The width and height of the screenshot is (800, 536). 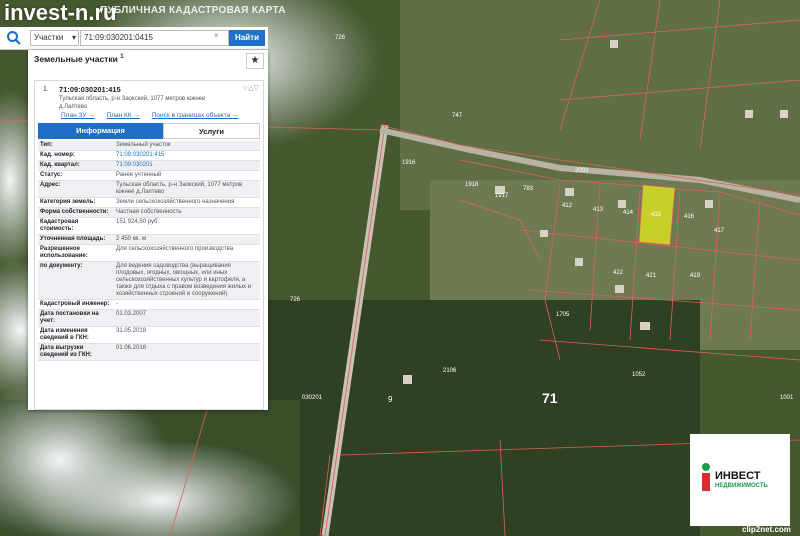 I want to click on row-value: Для сельскохозяйственного производства, so click(x=175, y=249).